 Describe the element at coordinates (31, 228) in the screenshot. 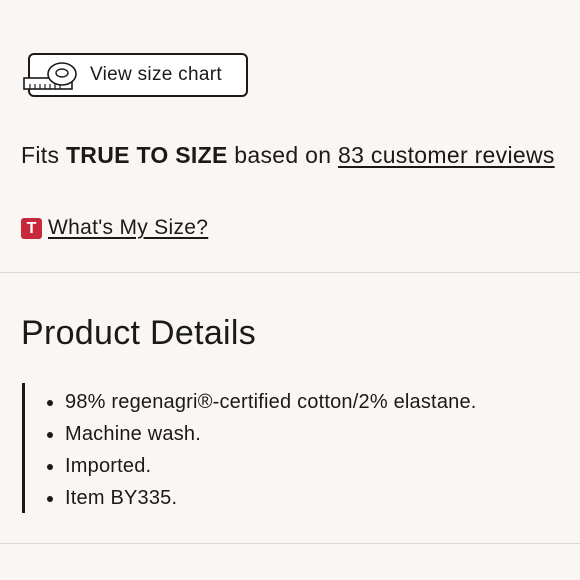

I see `true-fit-logo-icon: T` at that location.